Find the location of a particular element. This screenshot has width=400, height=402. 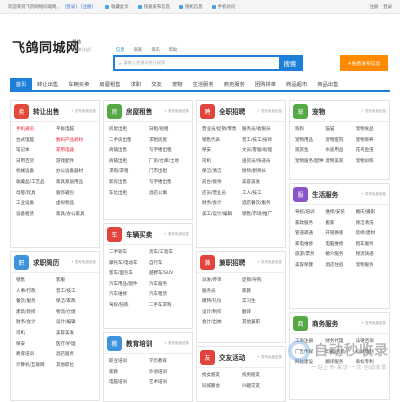

search-input: ⌕ 请输入关键词进行搜索 is located at coordinates (197, 63).